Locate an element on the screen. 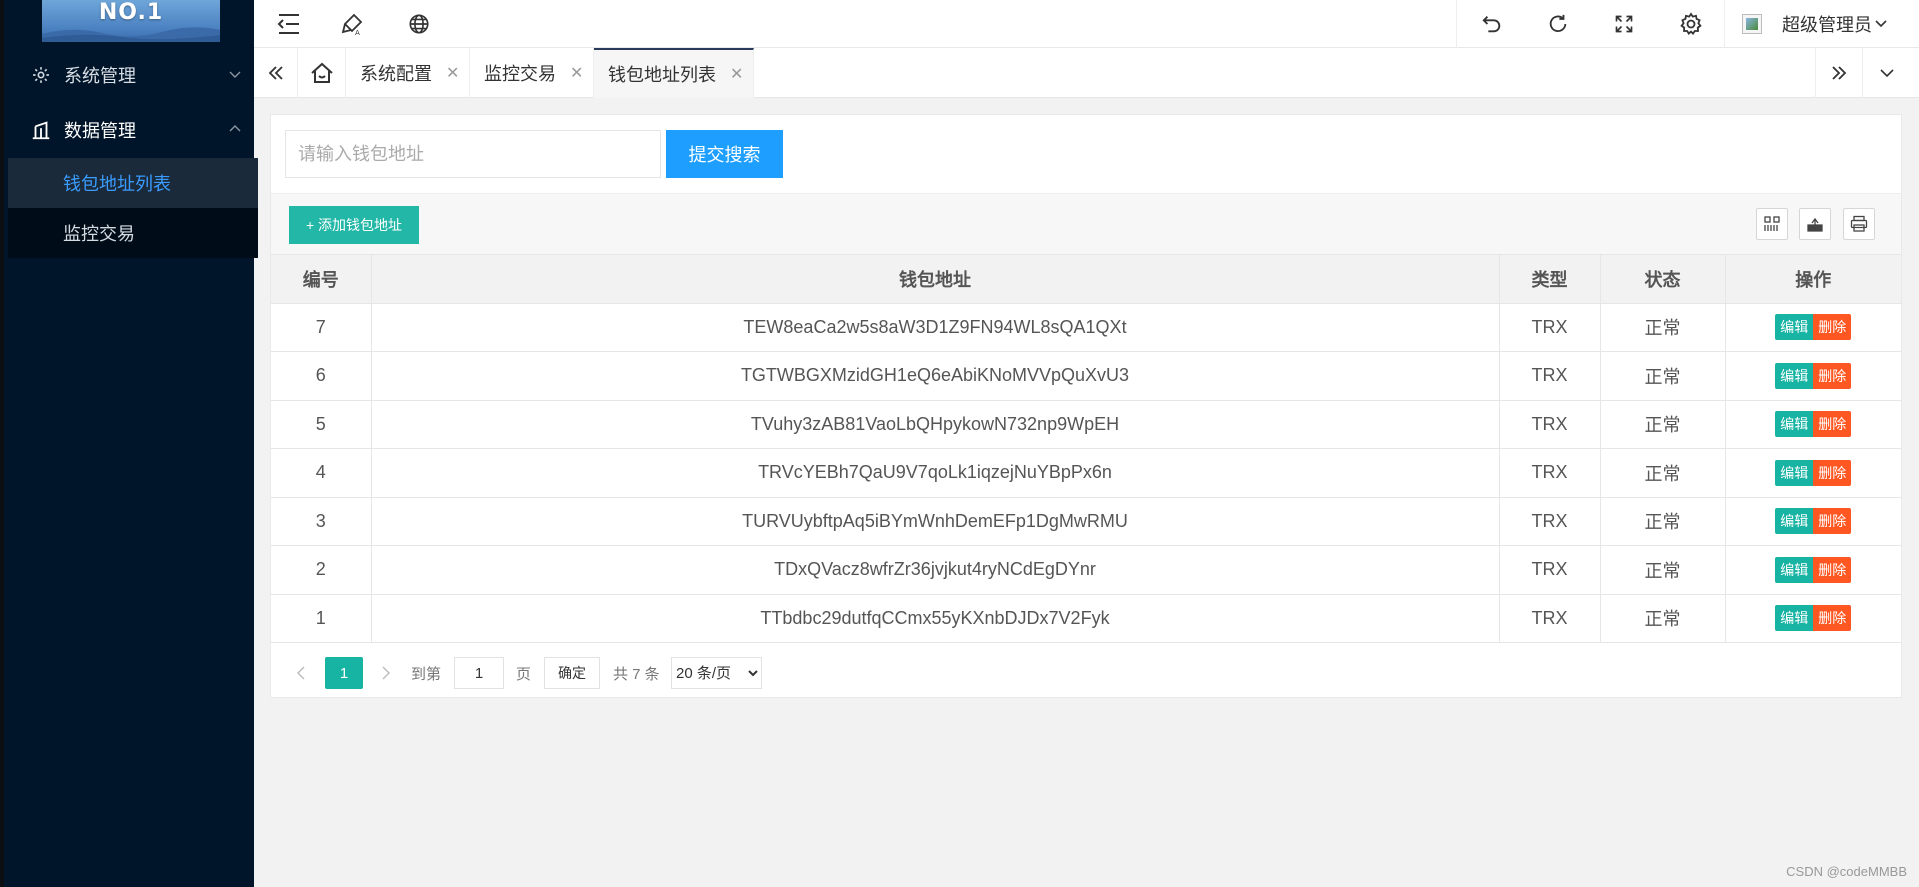 This screenshot has height=887, width=1919. total-count: 共 7 条 is located at coordinates (636, 674).